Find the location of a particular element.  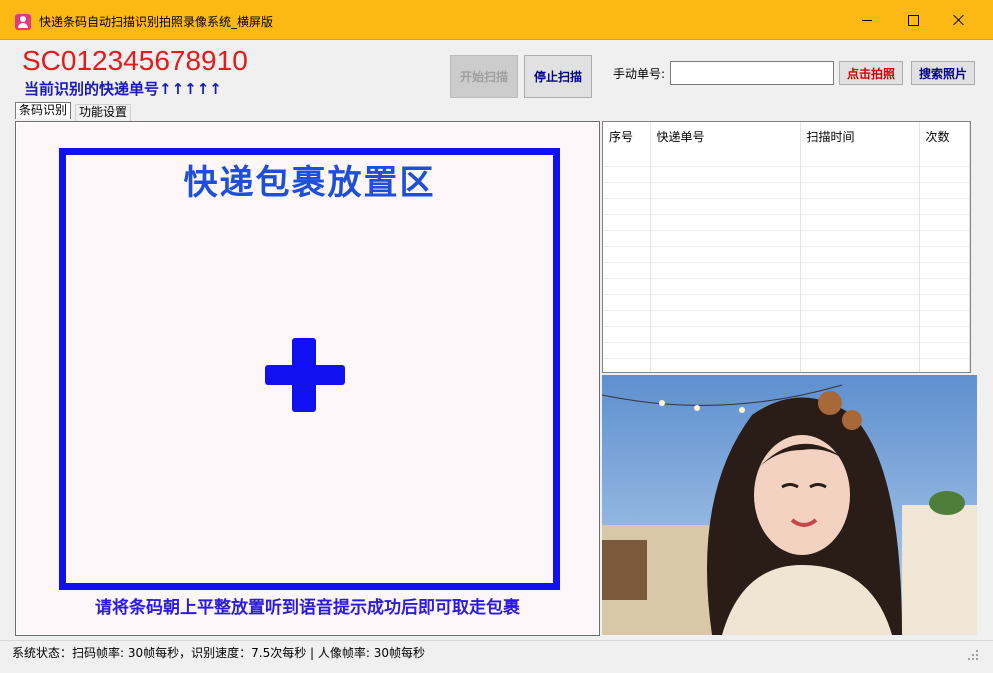

column-header-tracking-number: 快递单号 is located at coordinates (725, 144).